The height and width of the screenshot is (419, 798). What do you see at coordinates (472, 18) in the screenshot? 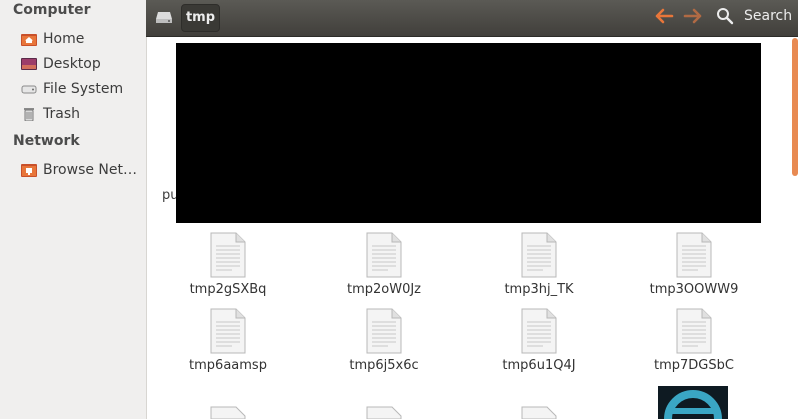
I see `toolbar: tmp Search` at bounding box center [472, 18].